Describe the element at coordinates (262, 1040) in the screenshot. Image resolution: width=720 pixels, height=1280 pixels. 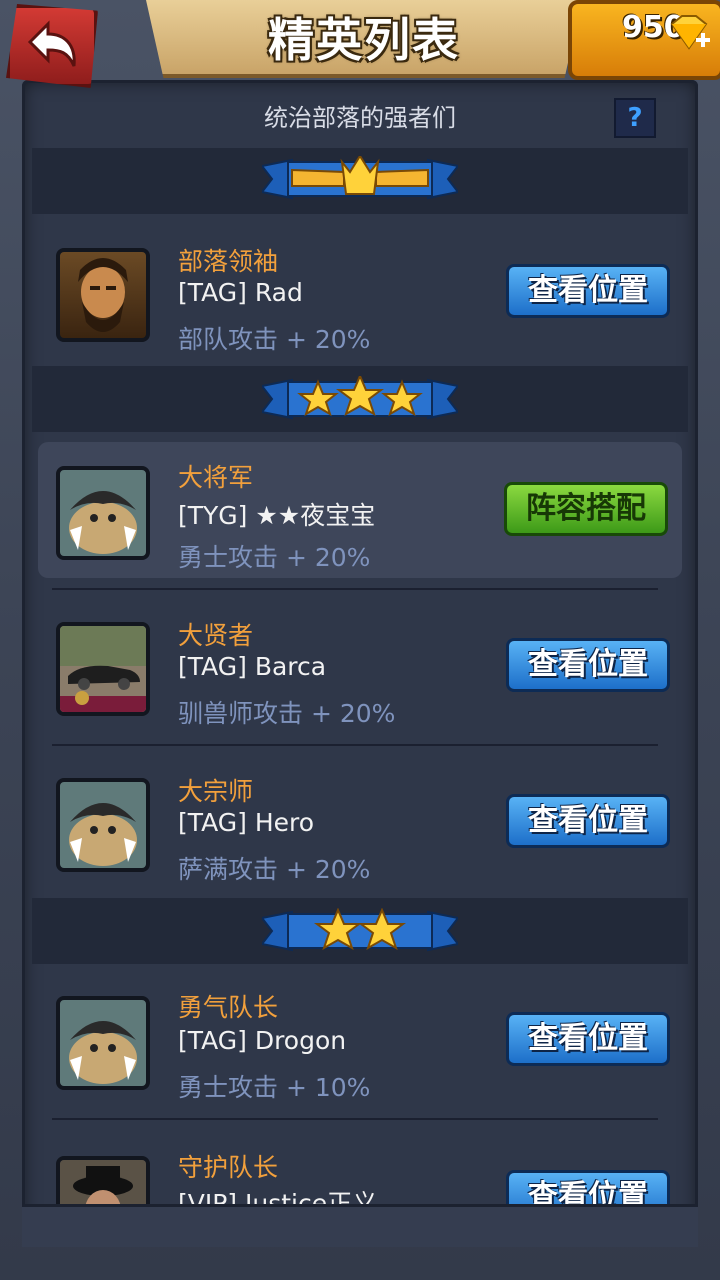
I see `player-name: [TAG] Drogon` at that location.